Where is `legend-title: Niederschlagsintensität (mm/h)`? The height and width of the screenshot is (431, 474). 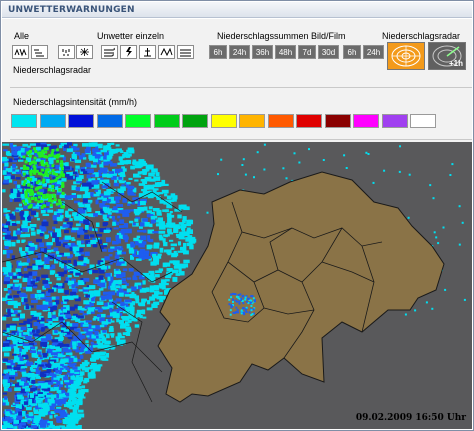 legend-title: Niederschlagsintensität (mm/h) is located at coordinates (75, 102).